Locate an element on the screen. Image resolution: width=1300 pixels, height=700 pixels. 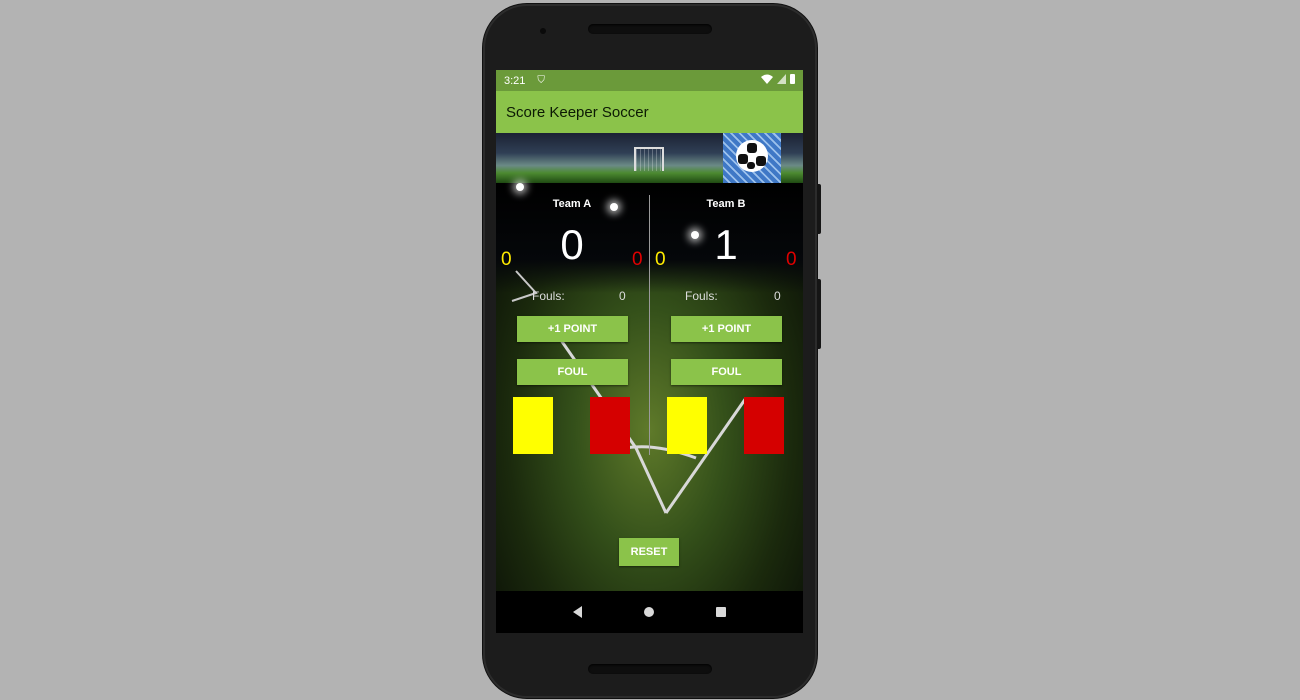
team-b-score: 1 is located at coordinates (726, 244).